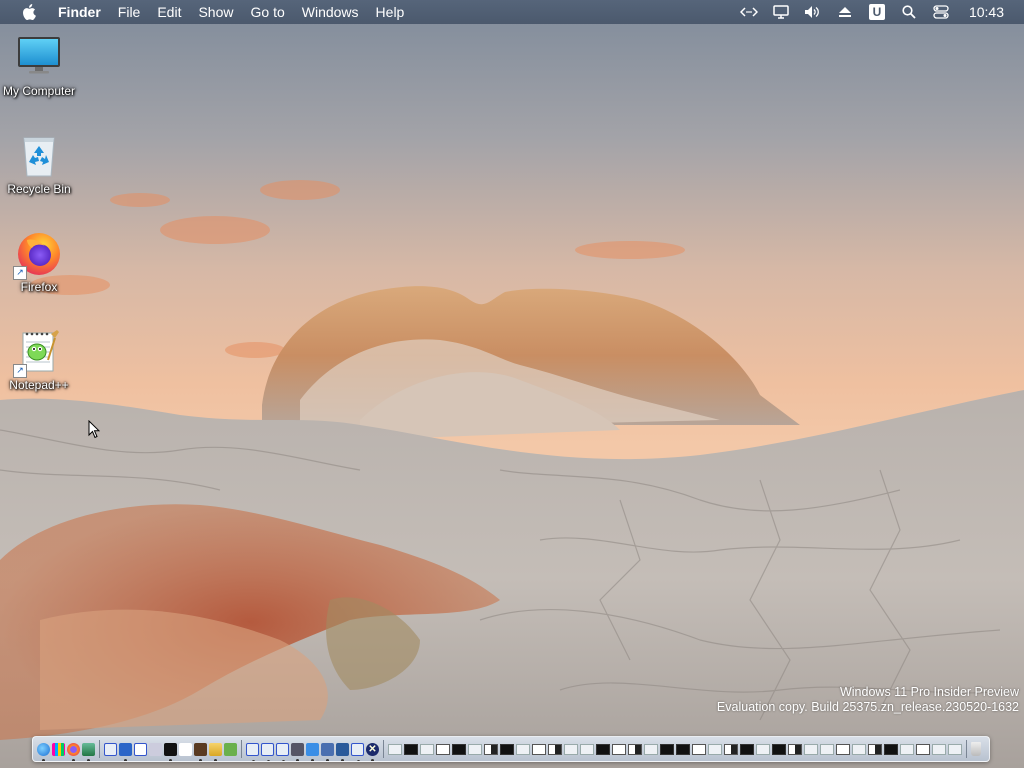  I want to click on recycle-bin-icon, so click(39, 156).